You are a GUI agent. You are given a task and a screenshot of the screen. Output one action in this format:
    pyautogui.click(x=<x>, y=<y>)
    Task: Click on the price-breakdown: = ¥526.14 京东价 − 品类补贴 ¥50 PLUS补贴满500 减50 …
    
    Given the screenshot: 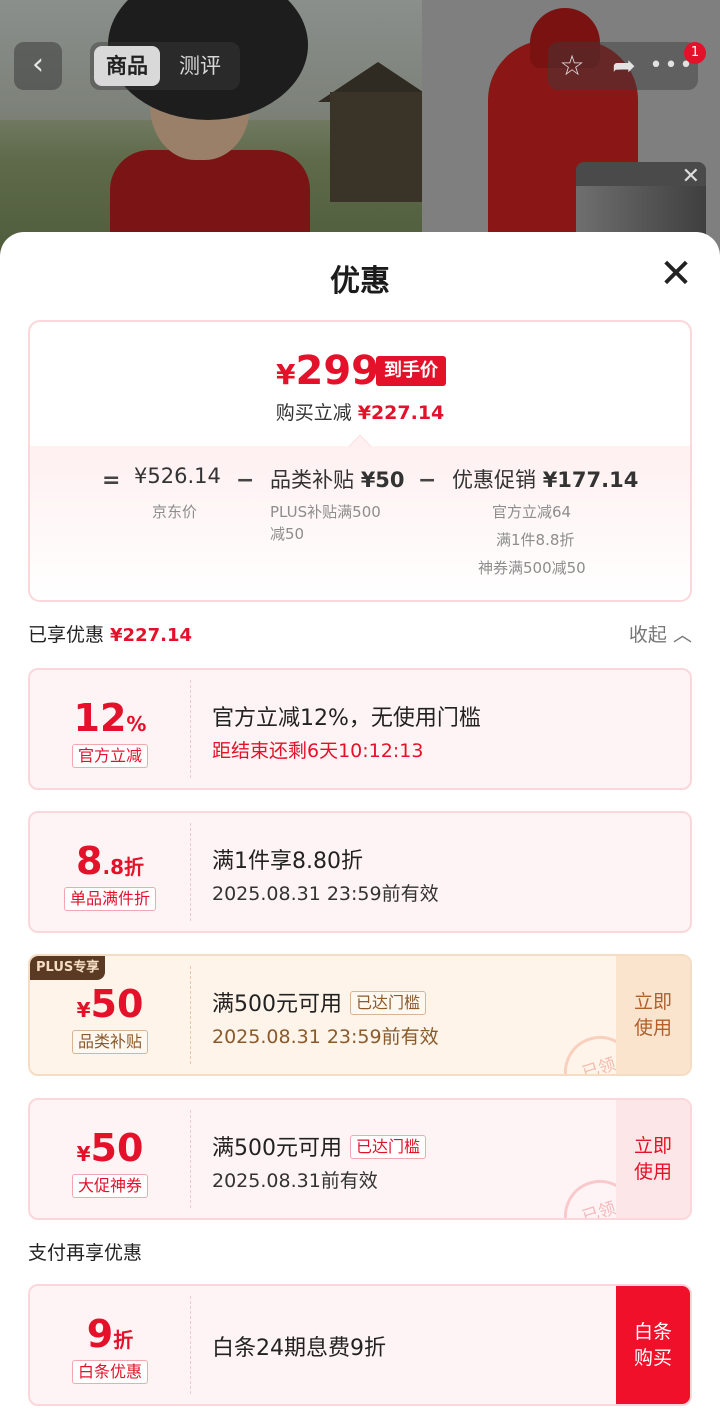 What is the action you would take?
    pyautogui.click(x=360, y=523)
    